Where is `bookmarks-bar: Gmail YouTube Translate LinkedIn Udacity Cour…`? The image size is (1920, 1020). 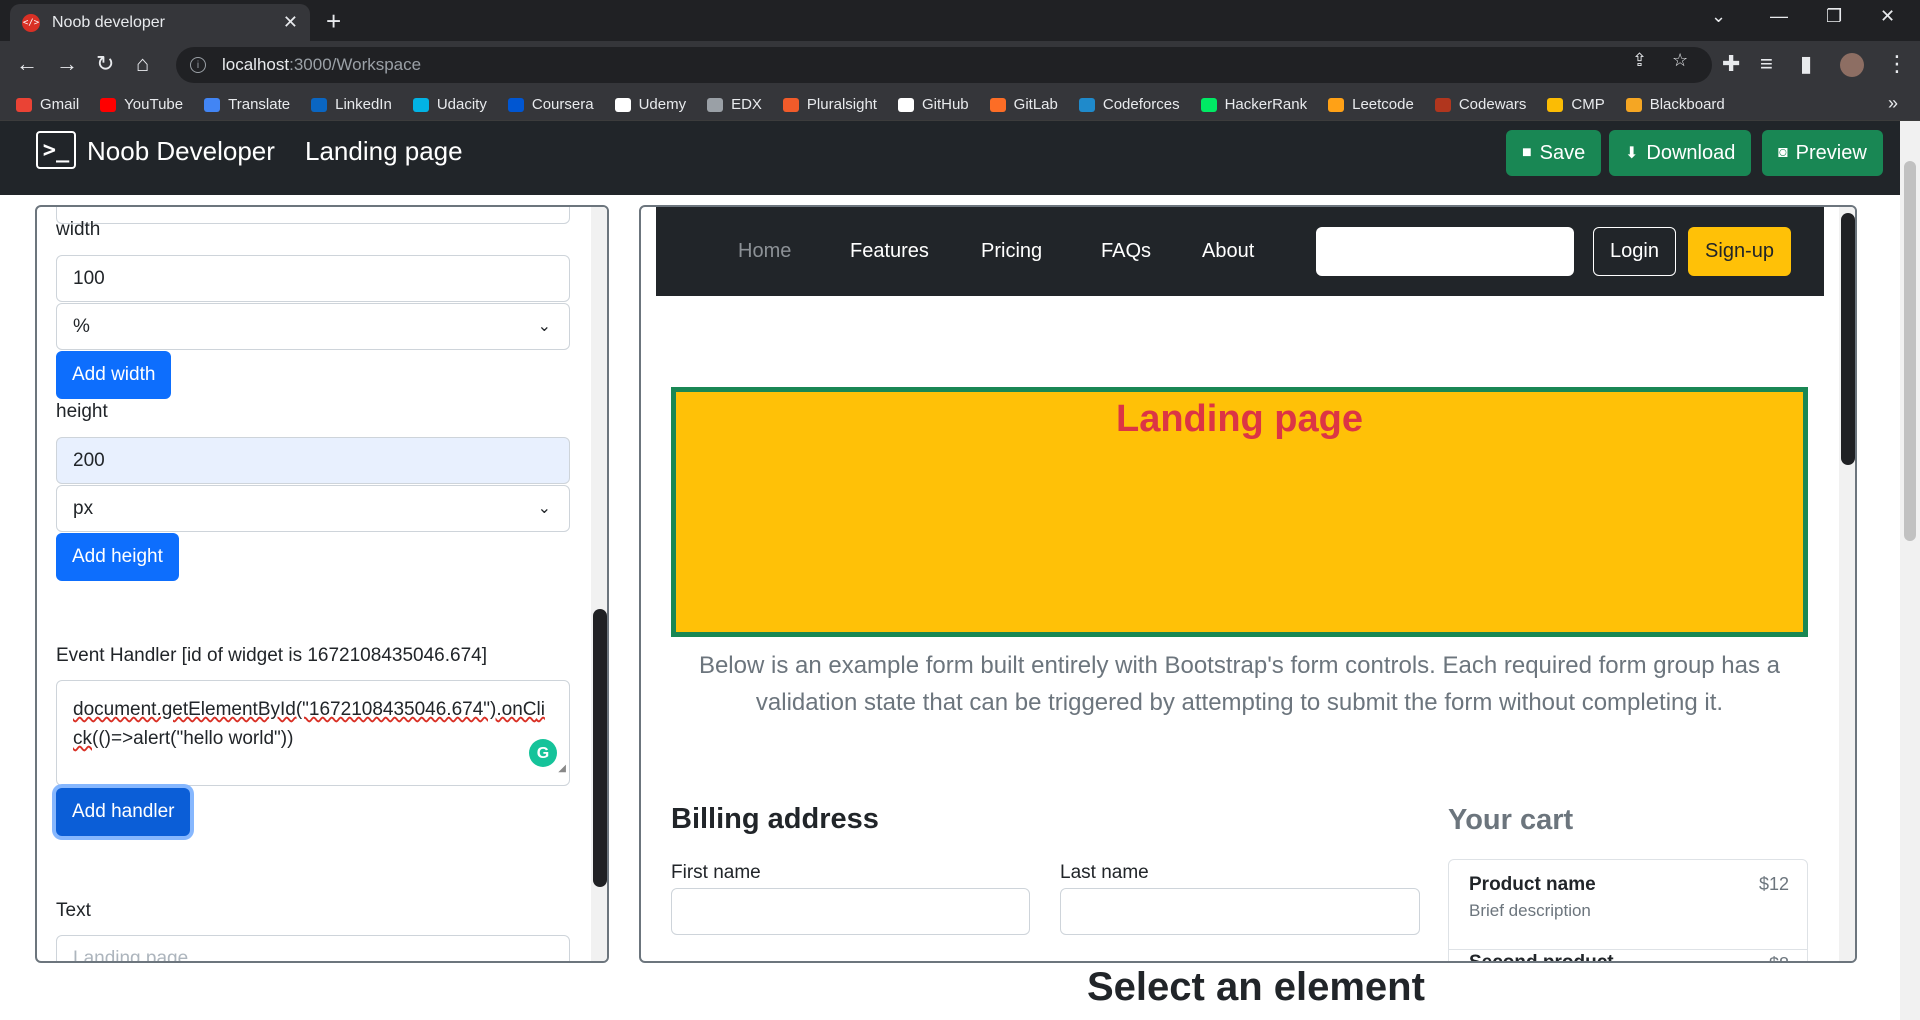
bookmarks-bar: Gmail YouTube Translate LinkedIn Udacity Cour… is located at coordinates (960, 105).